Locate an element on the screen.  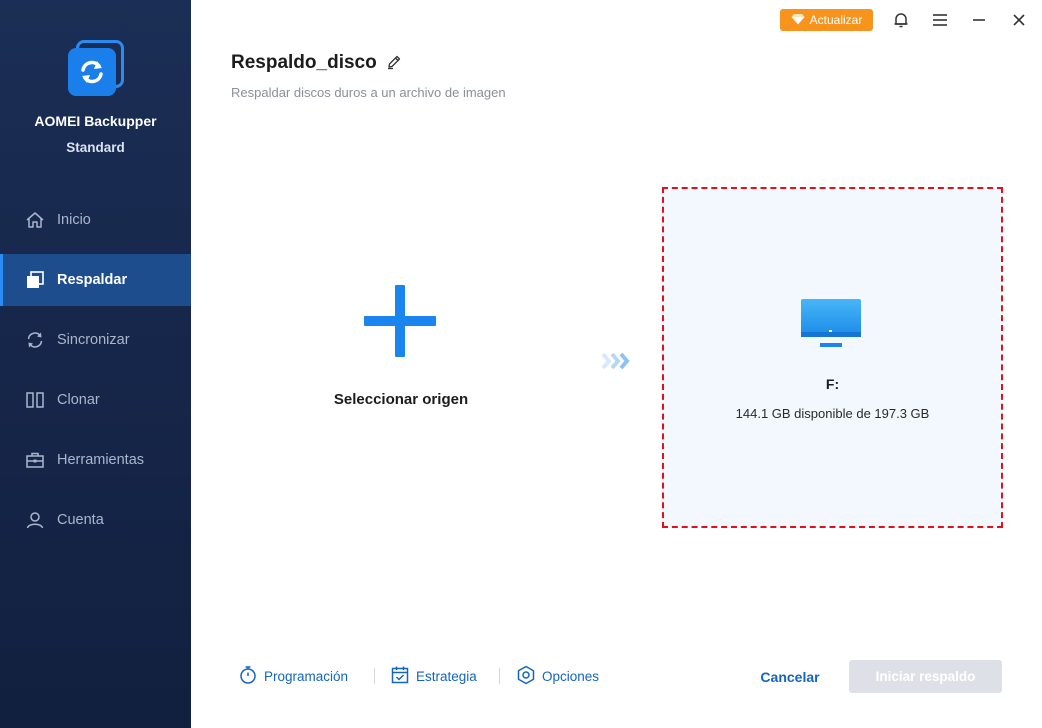
schedule-label: Programación is located at coordinates (306, 676).